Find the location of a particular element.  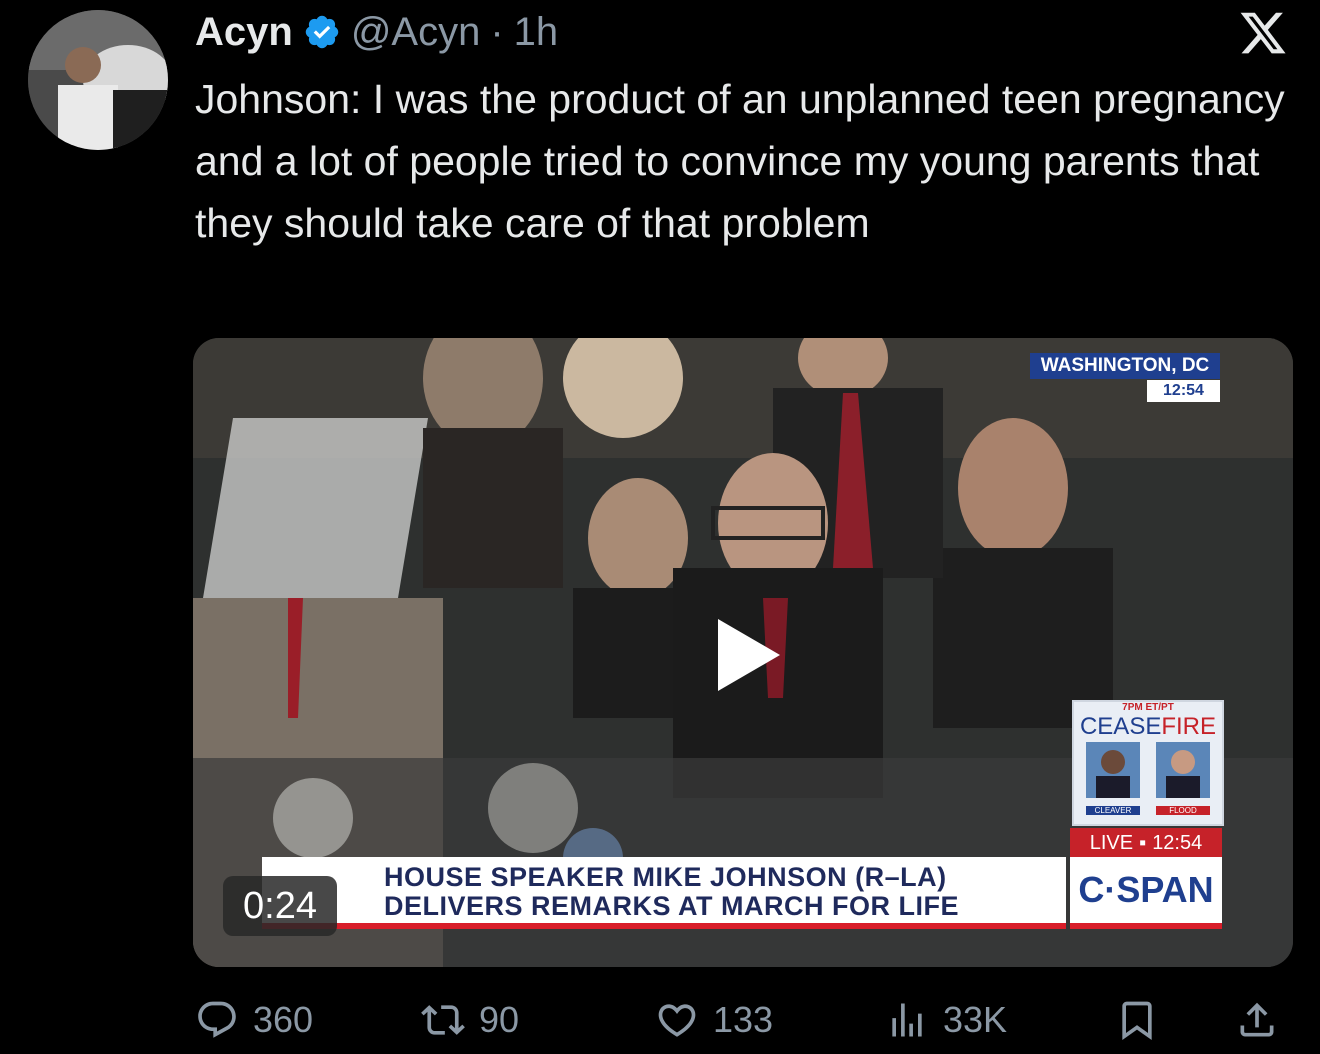

play-icon is located at coordinates (749, 655).